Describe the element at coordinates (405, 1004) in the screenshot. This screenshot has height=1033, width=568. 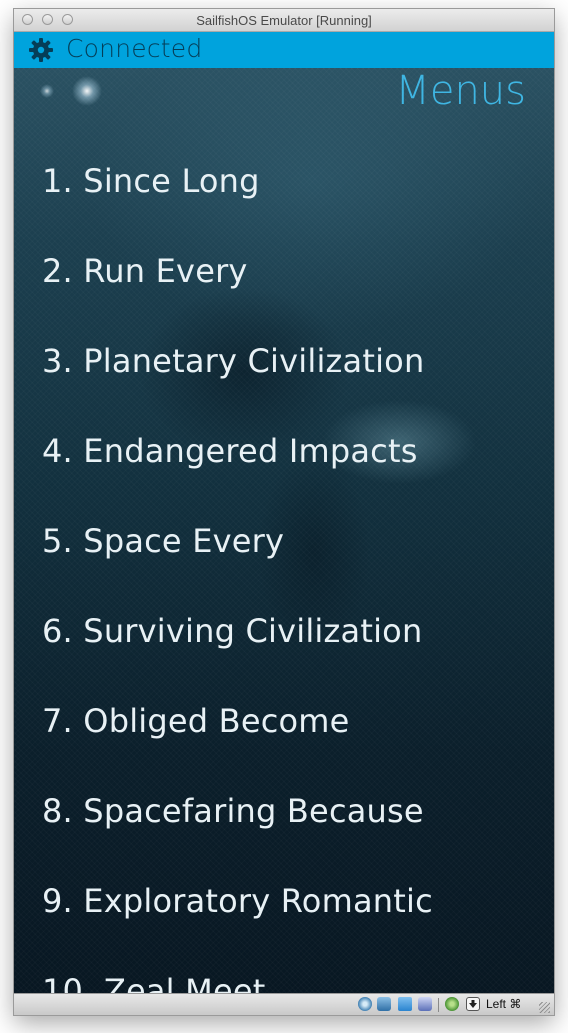
I see `shared-folder-icon` at that location.